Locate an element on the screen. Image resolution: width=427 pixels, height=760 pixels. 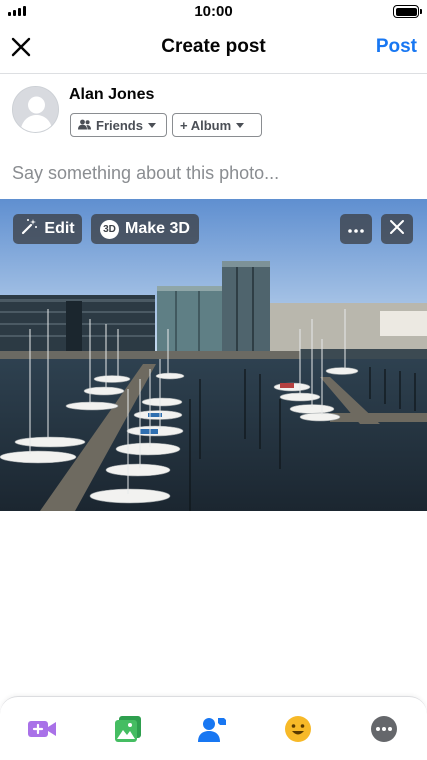
audience-selector: Friends is located at coordinates (118, 125).